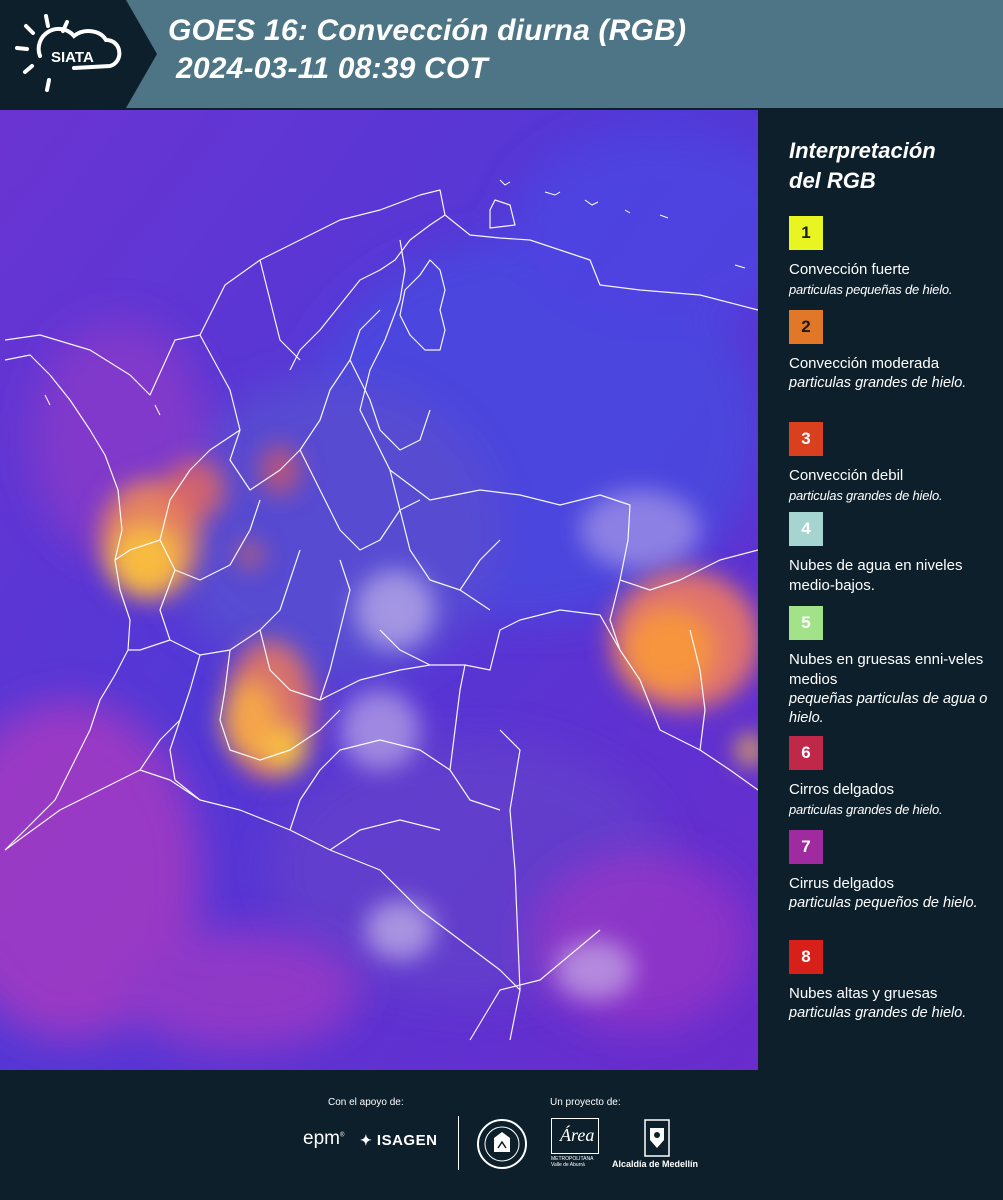 The image size is (1003, 1200). Describe the element at coordinates (806, 327) in the screenshot. I see `legend-swatch-2: 2` at that location.